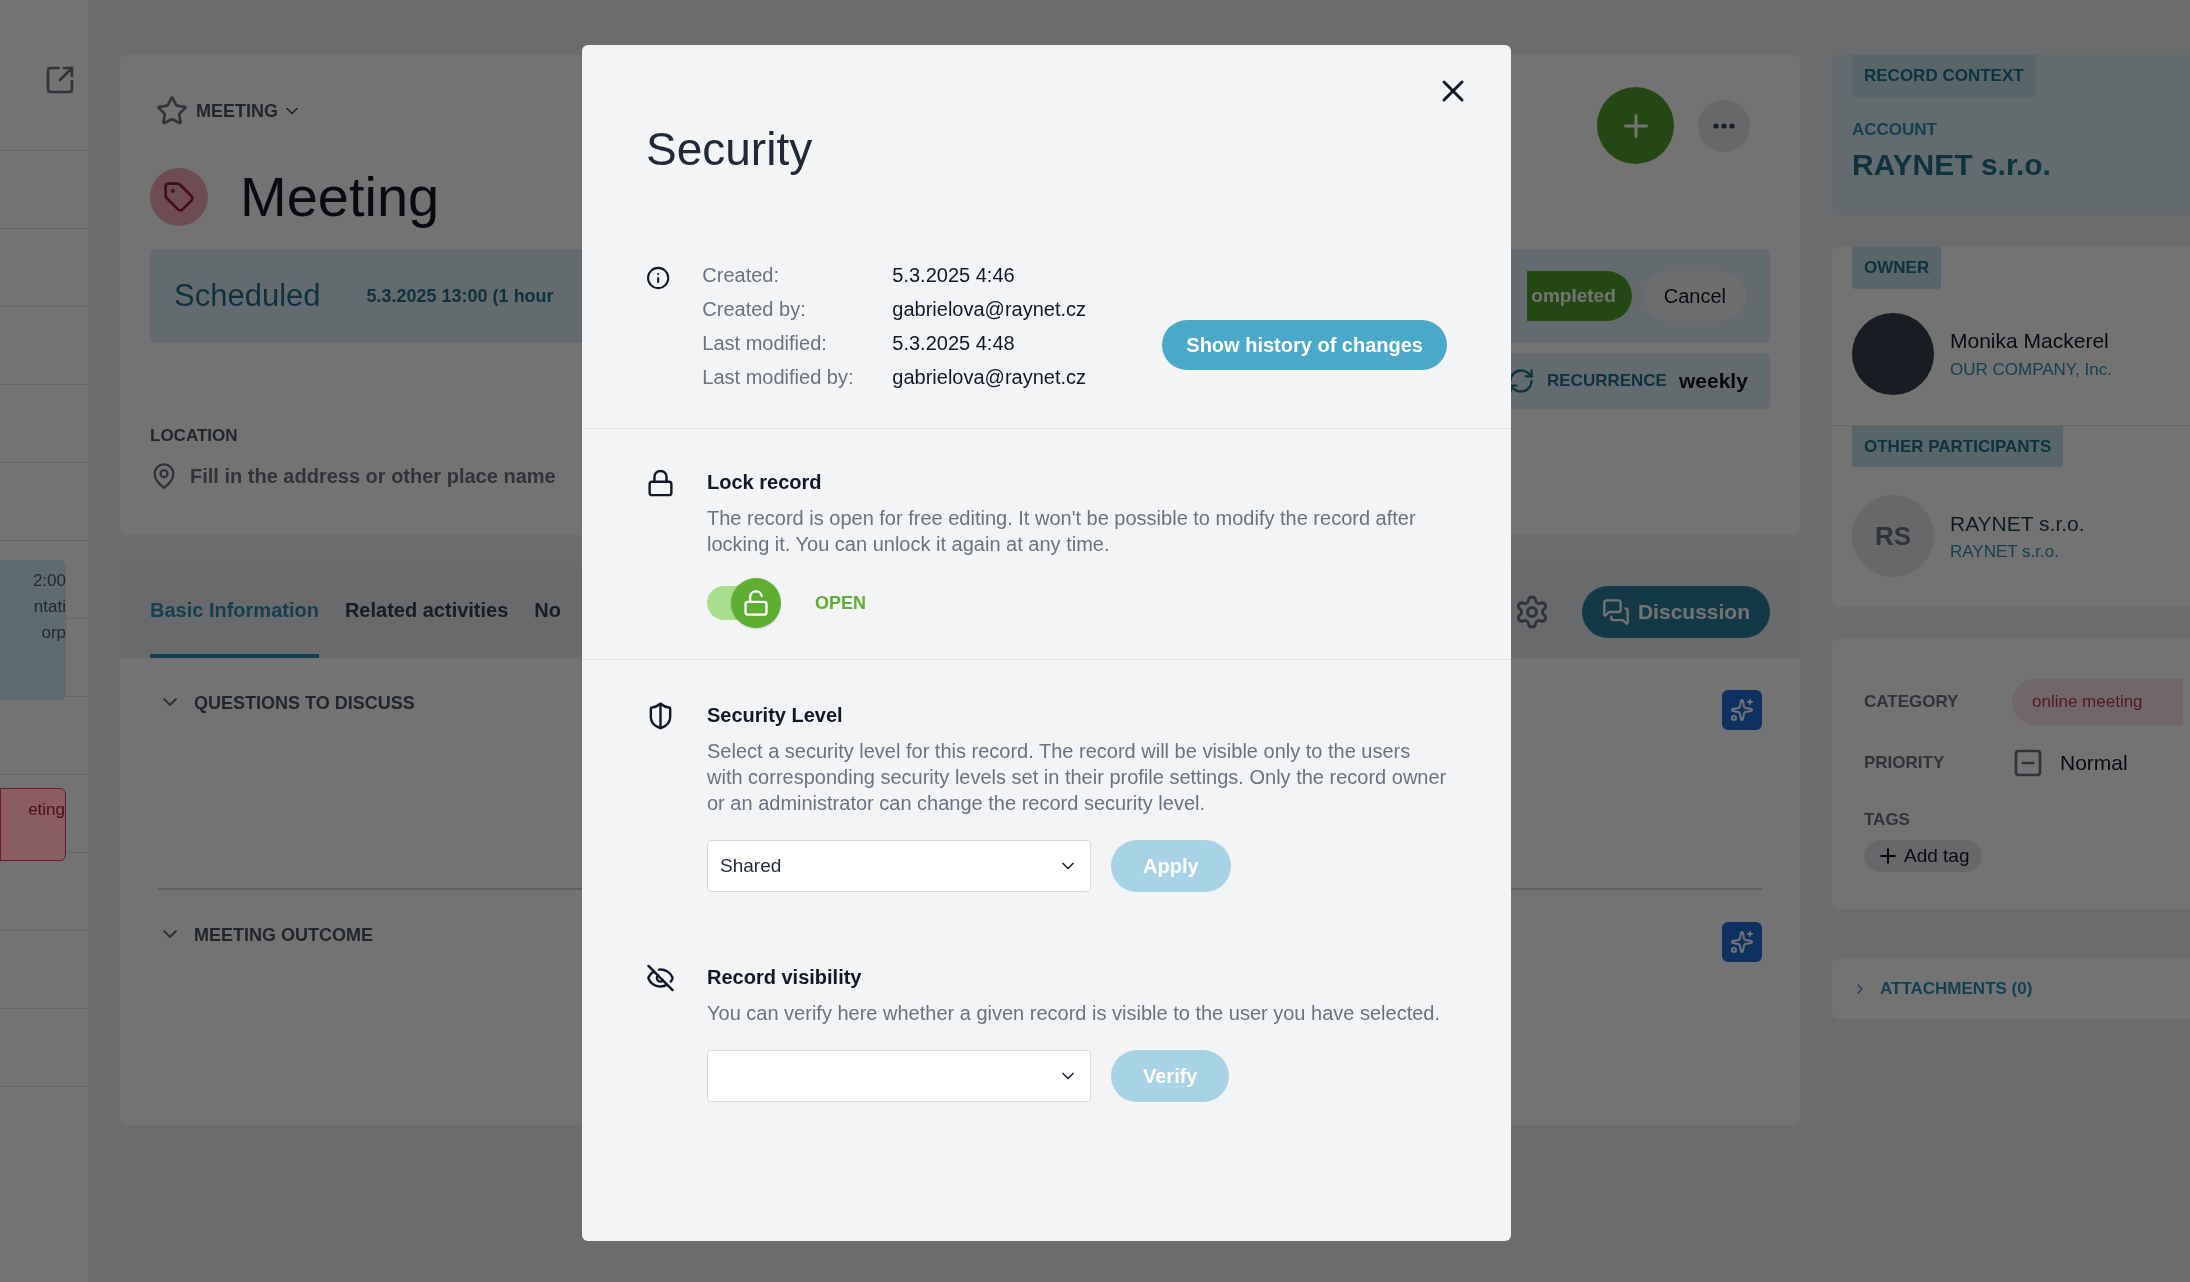 This screenshot has width=2190, height=1282. I want to click on calendar-event: eting, so click(33, 824).